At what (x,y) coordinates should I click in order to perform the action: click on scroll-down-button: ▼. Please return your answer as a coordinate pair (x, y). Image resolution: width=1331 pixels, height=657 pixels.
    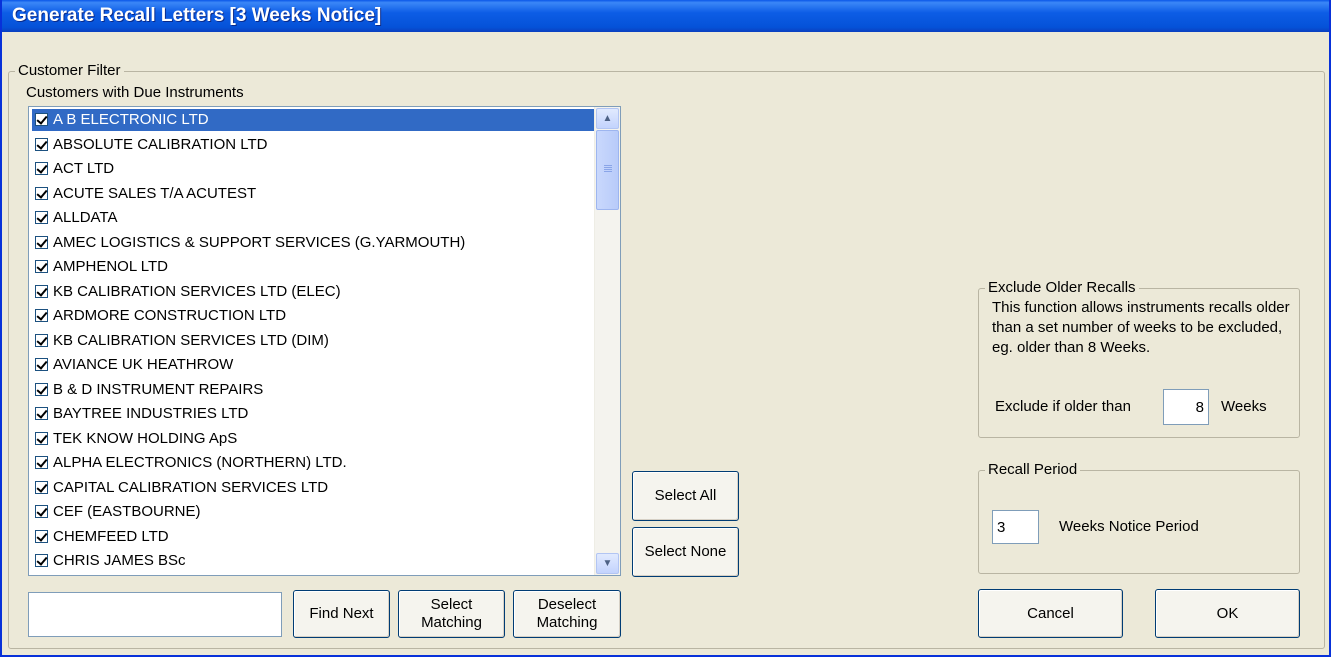
    Looking at the image, I should click on (607, 563).